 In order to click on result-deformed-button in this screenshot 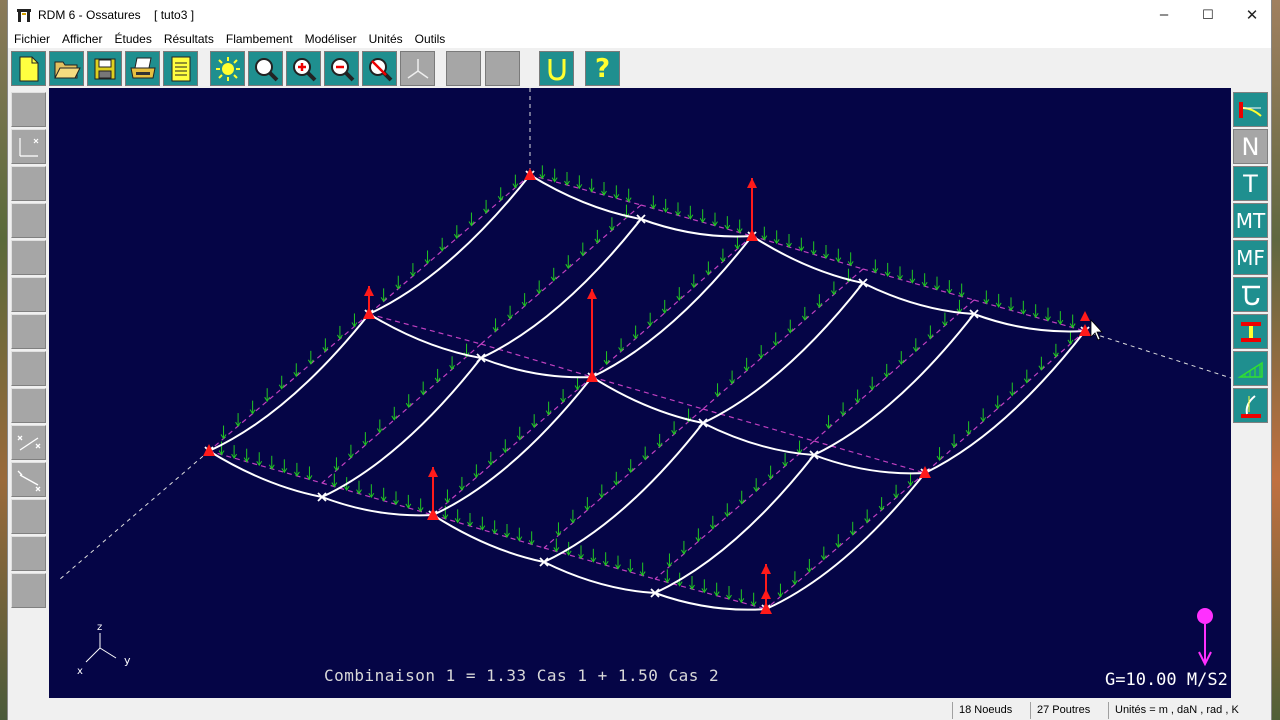, I will do `click(1250, 109)`.